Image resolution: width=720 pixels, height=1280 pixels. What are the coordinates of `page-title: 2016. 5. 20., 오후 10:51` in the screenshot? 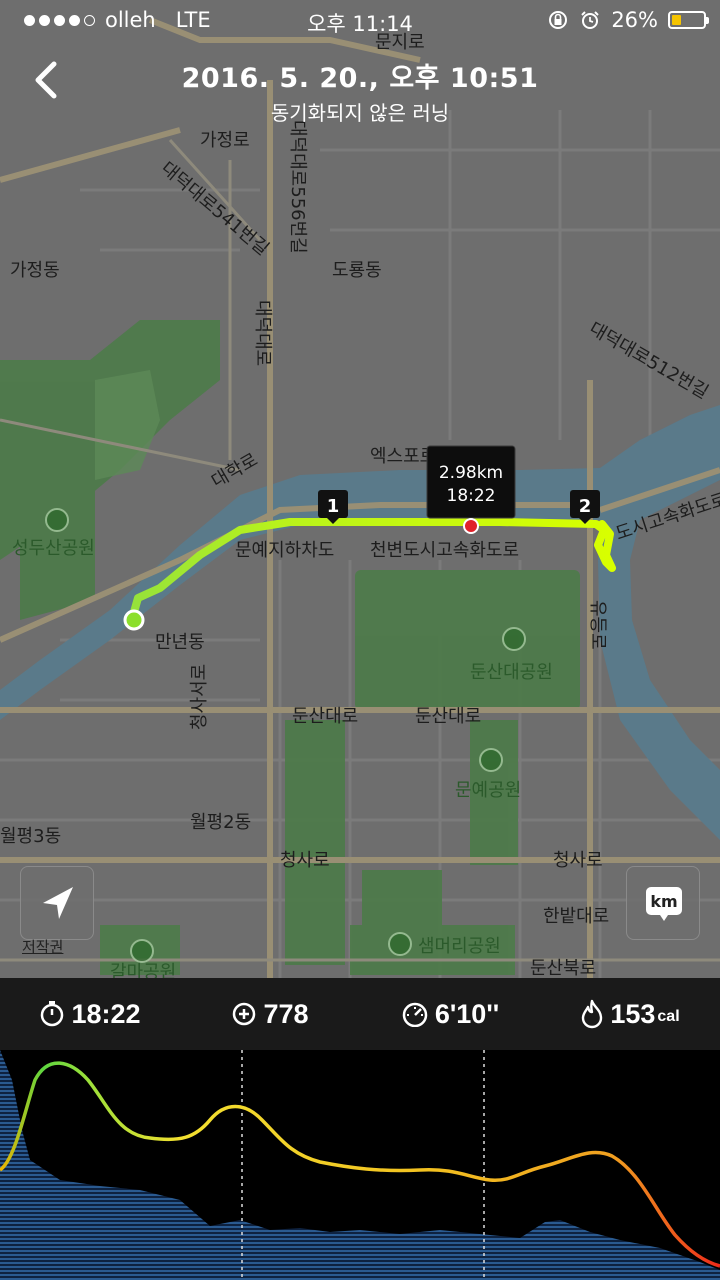 It's located at (360, 78).